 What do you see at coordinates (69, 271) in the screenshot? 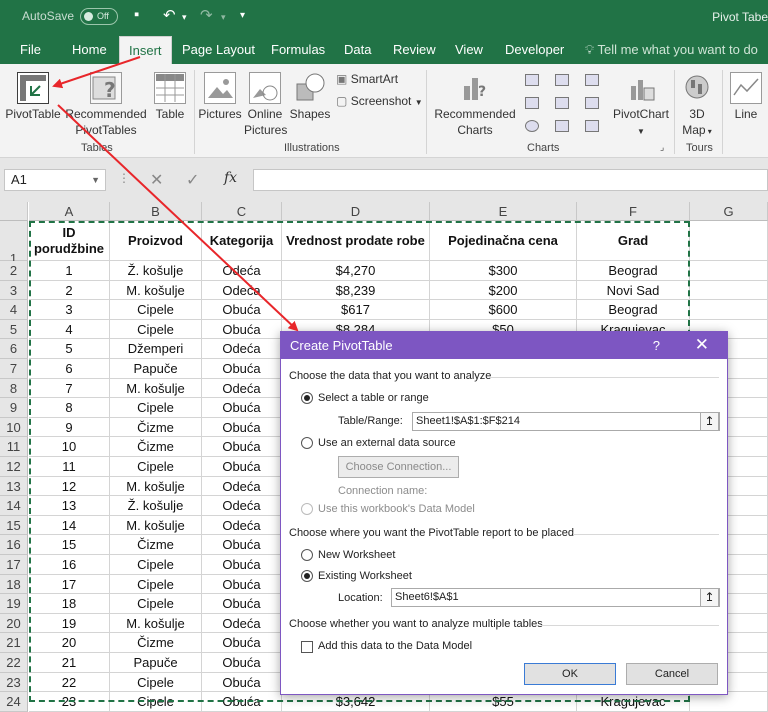
I see `table-cell: 1` at bounding box center [69, 271].